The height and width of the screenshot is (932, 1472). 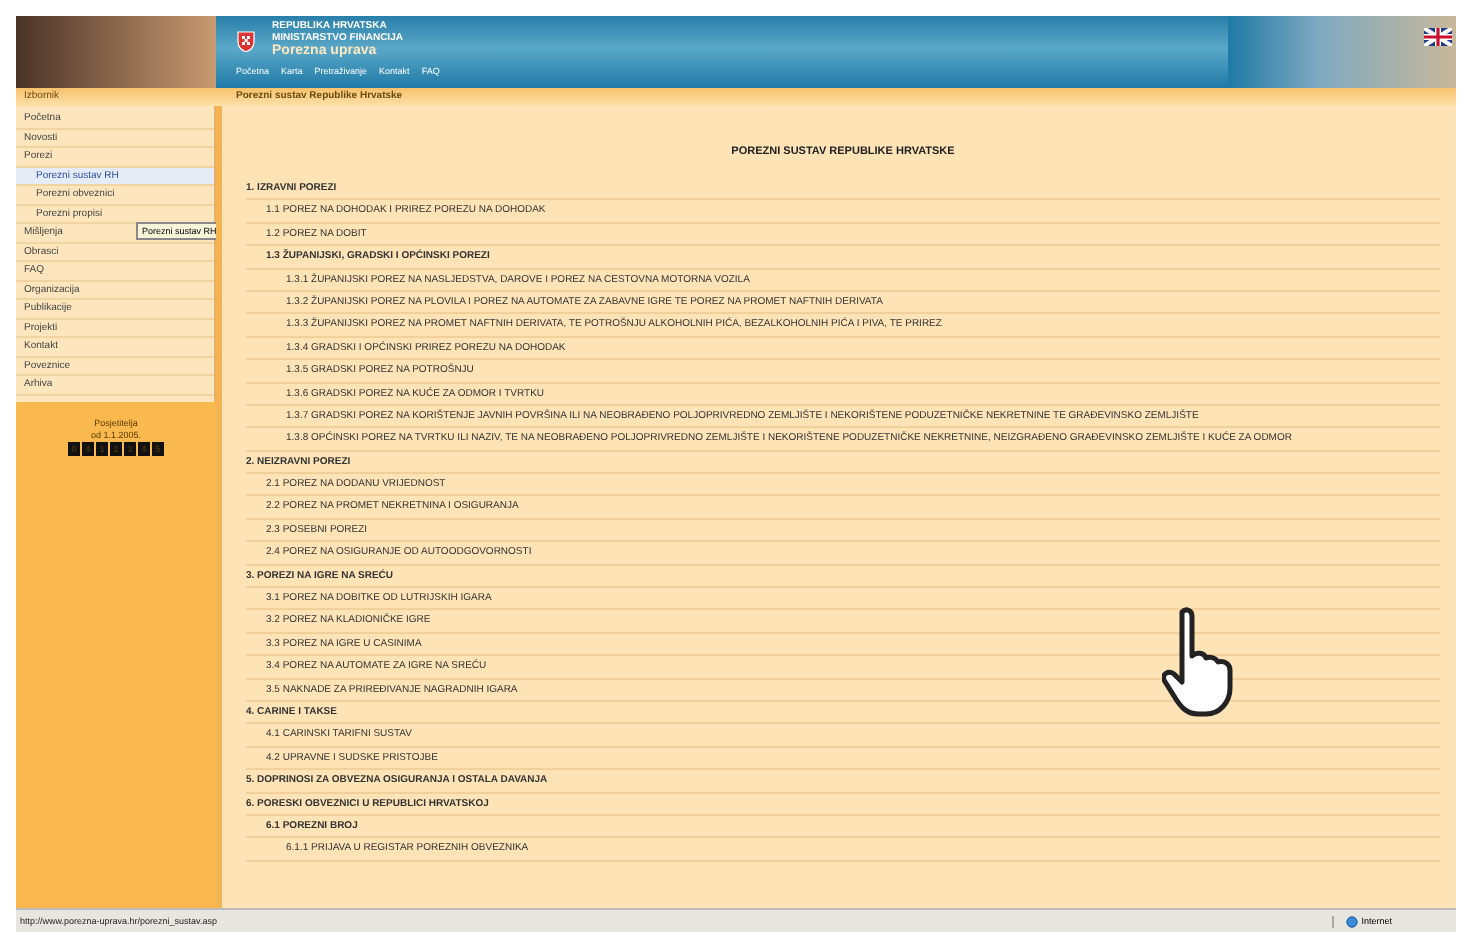 I want to click on globe-icon, so click(x=1351, y=921).